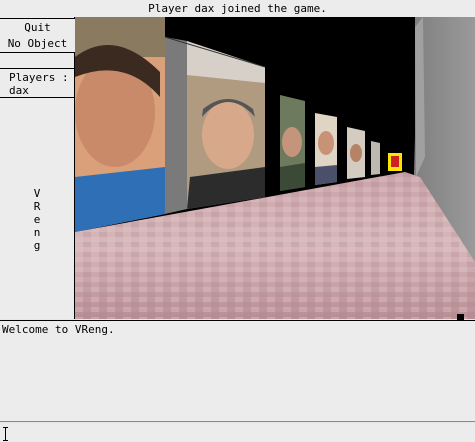 This screenshot has width=475, height=442. Describe the element at coordinates (37, 193) in the screenshot. I see `title-letter: V` at that location.